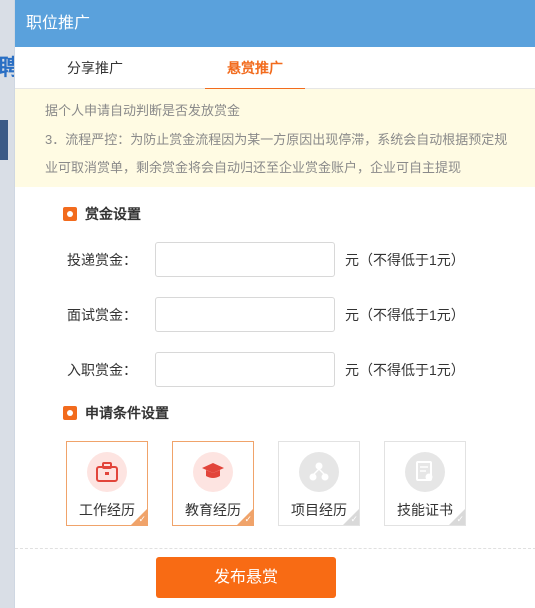 This screenshot has width=535, height=608. Describe the element at coordinates (246, 577) in the screenshot. I see `publish-reward-button: 发布悬赏` at that location.